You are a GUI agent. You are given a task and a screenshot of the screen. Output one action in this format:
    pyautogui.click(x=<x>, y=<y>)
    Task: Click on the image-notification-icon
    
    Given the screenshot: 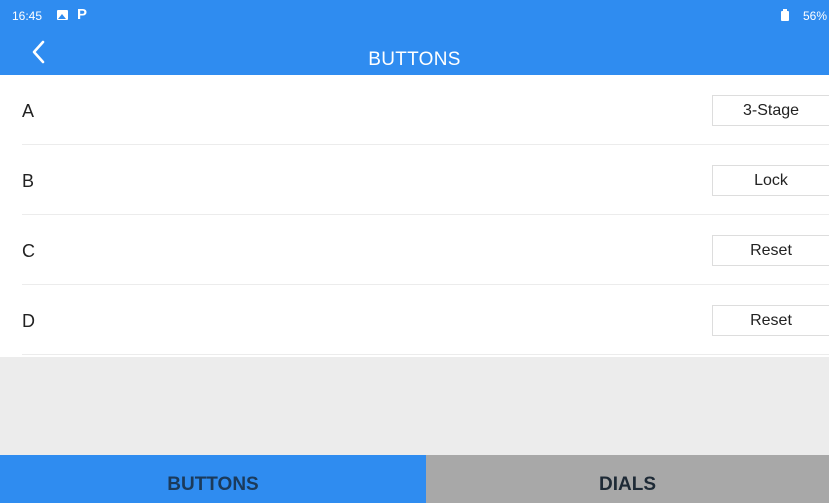 What is the action you would take?
    pyautogui.click(x=62, y=15)
    